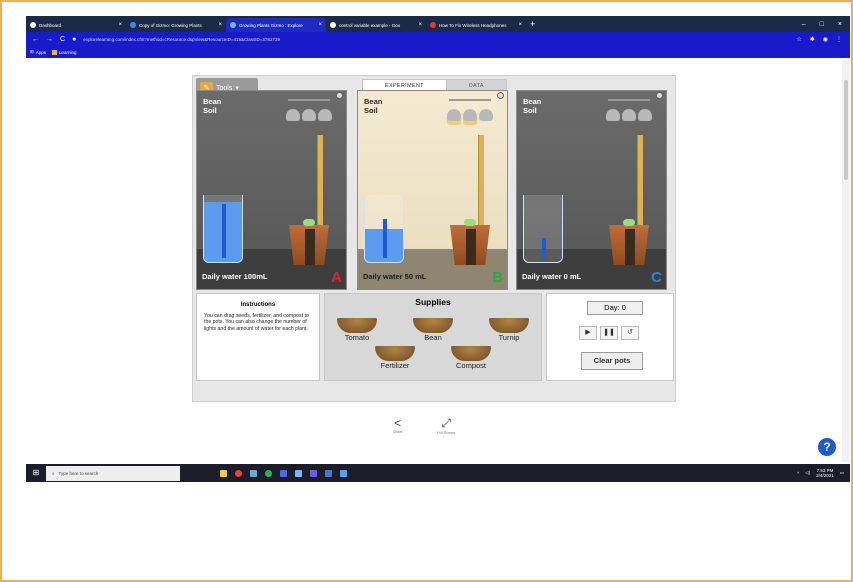 The width and height of the screenshot is (853, 582). Describe the element at coordinates (804, 24) in the screenshot. I see `minimize-icon: –` at that location.